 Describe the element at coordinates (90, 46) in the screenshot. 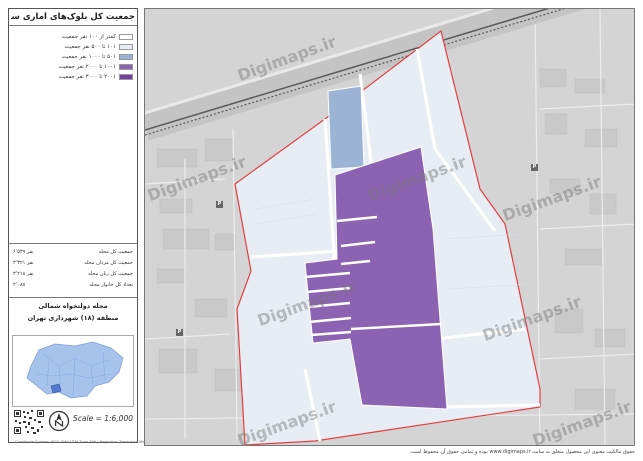

I see `legend-label: ۱۰۱ تا ۵۰۰ نفر جمعیت` at that location.